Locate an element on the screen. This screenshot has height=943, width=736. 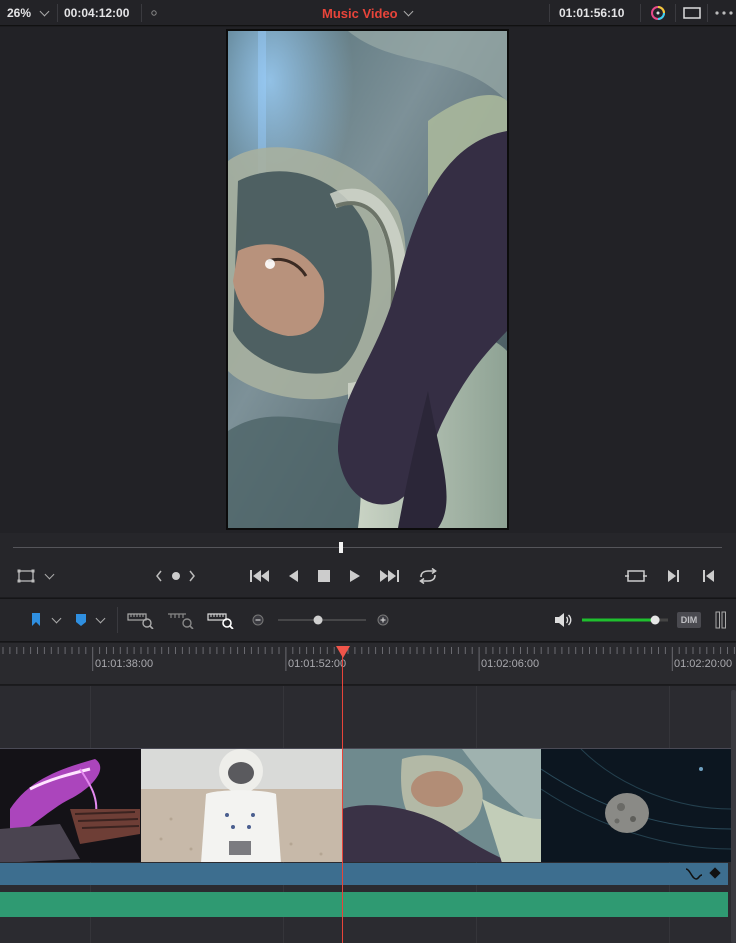
playhead-line is located at coordinates (342, 798).